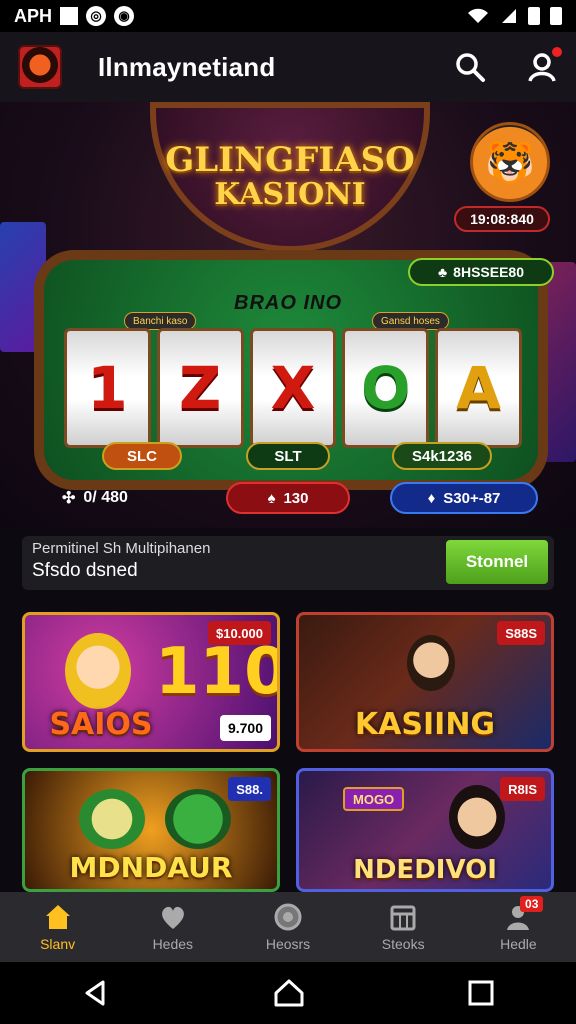 Image resolution: width=576 pixels, height=1024 pixels. I want to click on home-nav-icon, so click(289, 993).